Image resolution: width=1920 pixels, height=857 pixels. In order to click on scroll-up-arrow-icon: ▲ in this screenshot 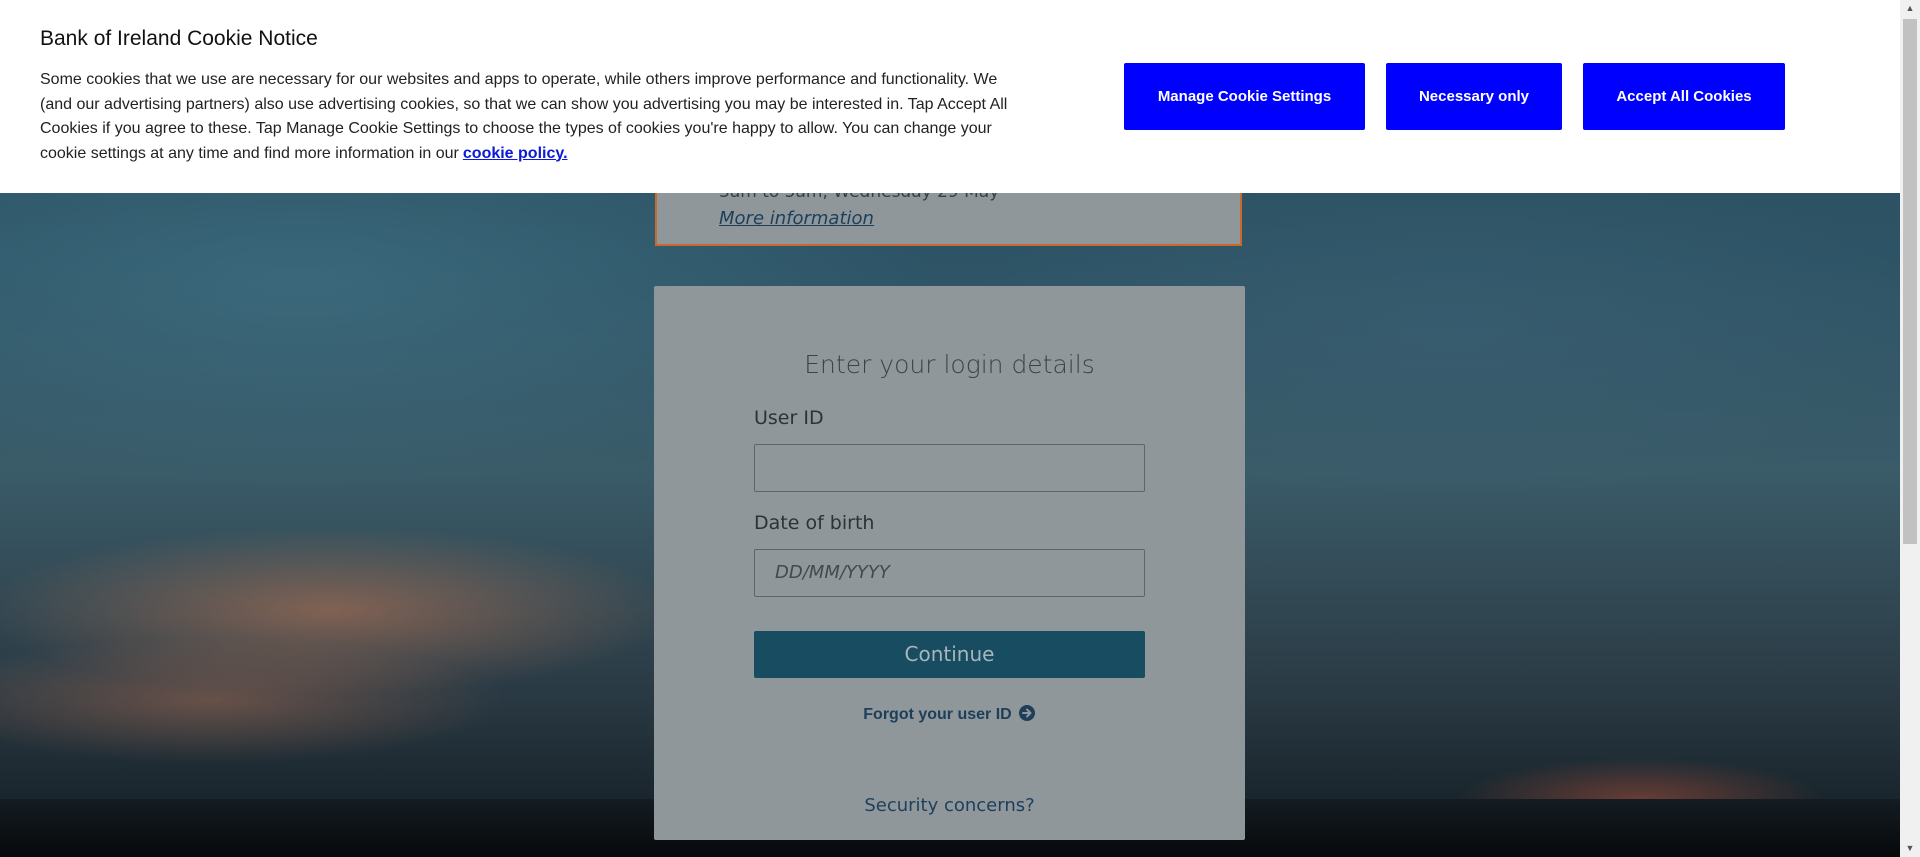, I will do `click(1910, 8)`.